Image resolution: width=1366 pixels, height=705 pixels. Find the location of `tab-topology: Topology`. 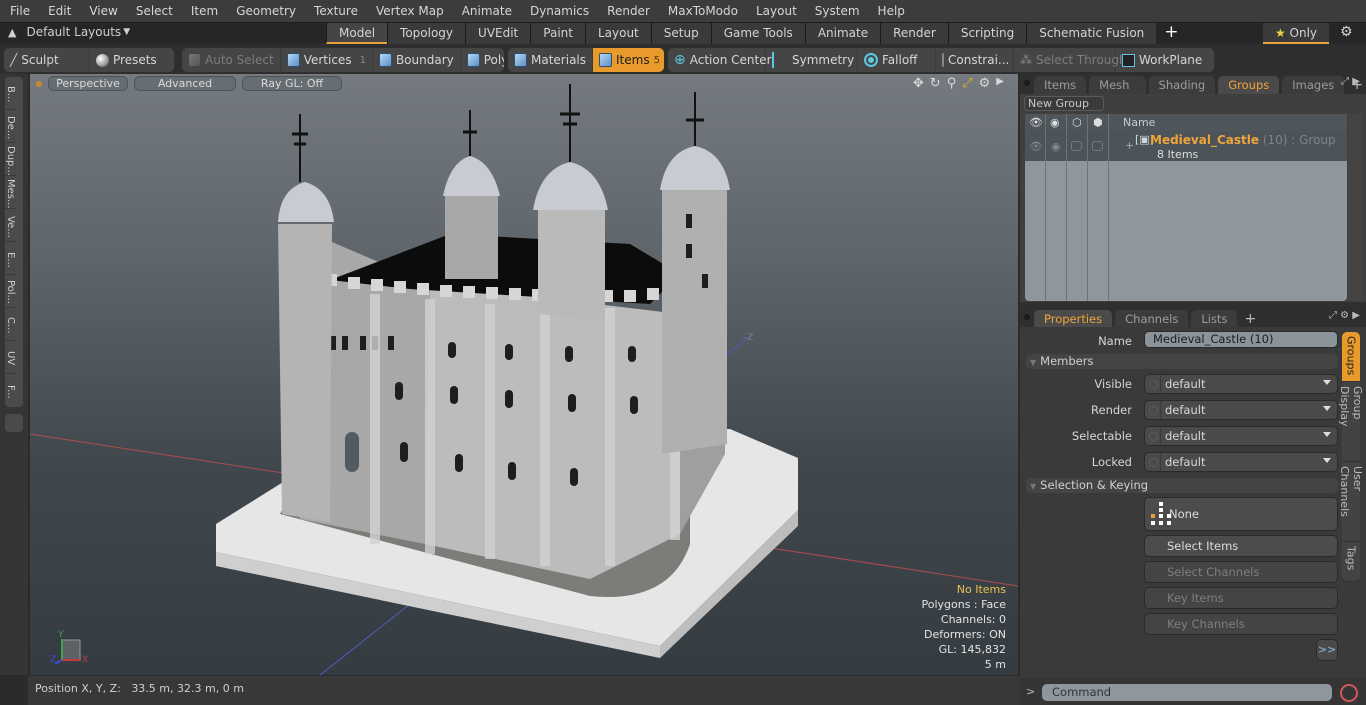

tab-topology: Topology is located at coordinates (426, 33).